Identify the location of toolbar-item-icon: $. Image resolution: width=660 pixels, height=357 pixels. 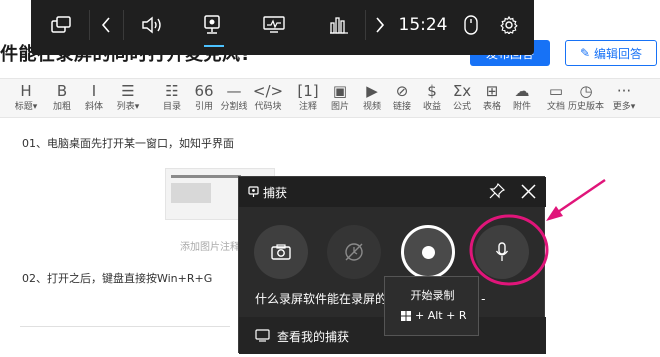
(432, 91).